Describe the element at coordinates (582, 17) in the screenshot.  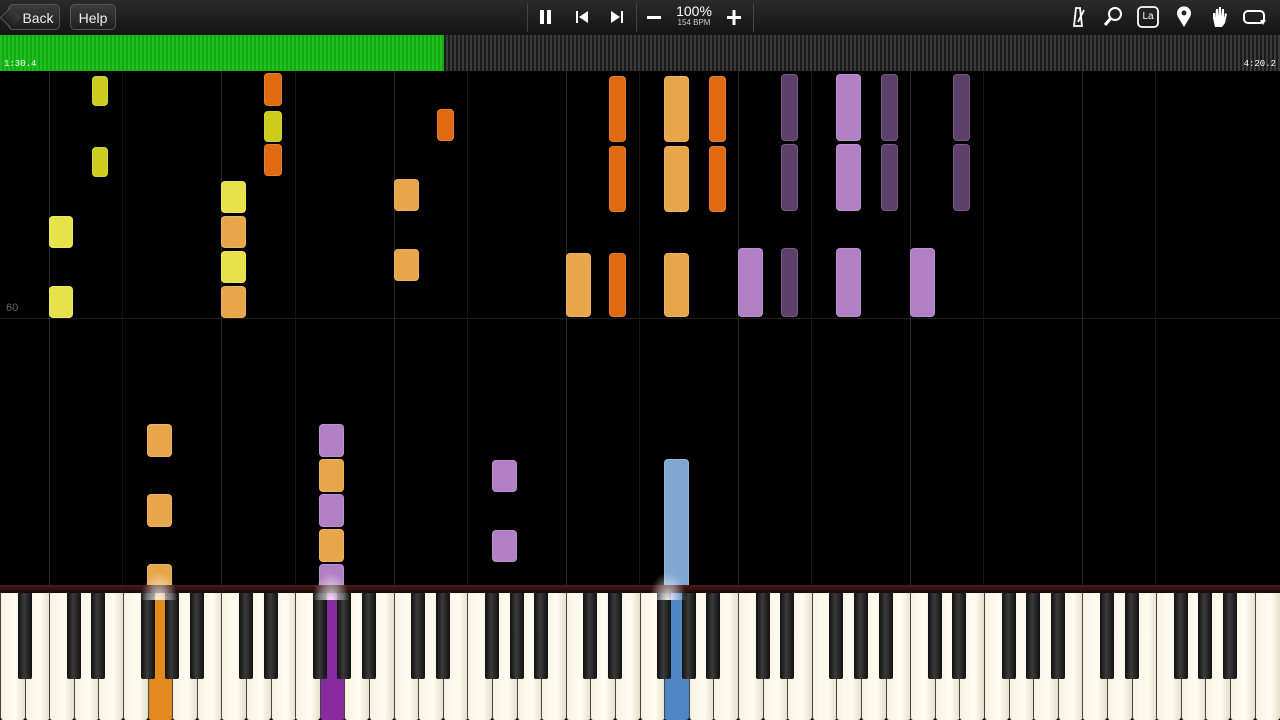
I see `skip-back-icon` at that location.